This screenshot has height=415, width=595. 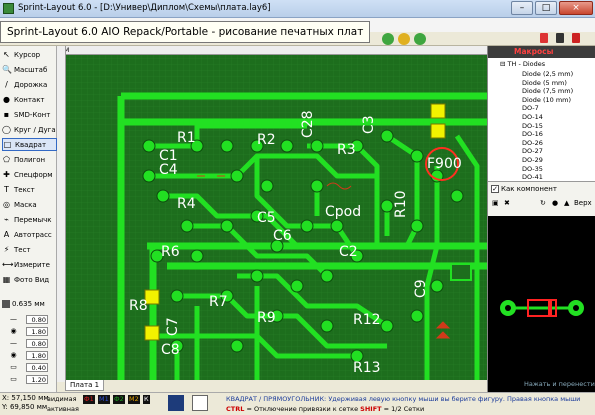 I want to click on macro-item: DO-26, so click(x=532, y=143).